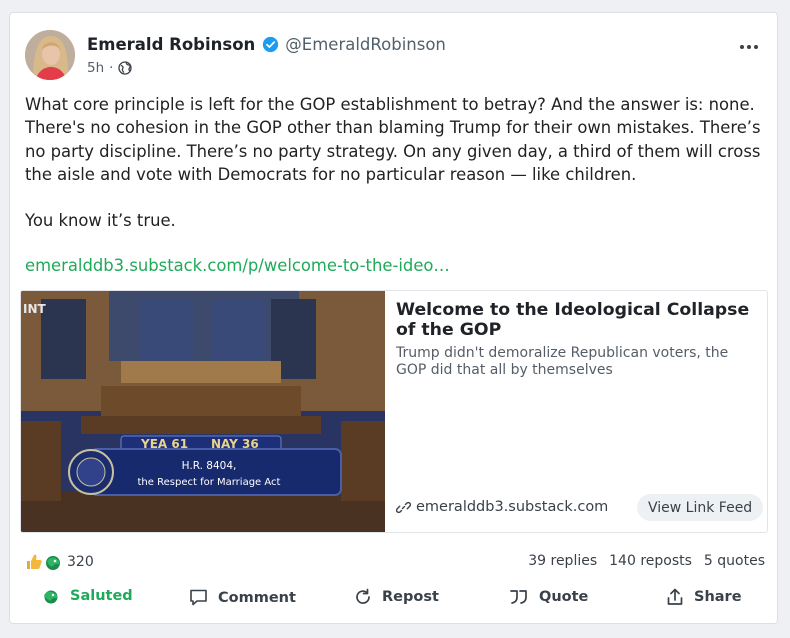  I want to click on share-button: Share, so click(704, 597).